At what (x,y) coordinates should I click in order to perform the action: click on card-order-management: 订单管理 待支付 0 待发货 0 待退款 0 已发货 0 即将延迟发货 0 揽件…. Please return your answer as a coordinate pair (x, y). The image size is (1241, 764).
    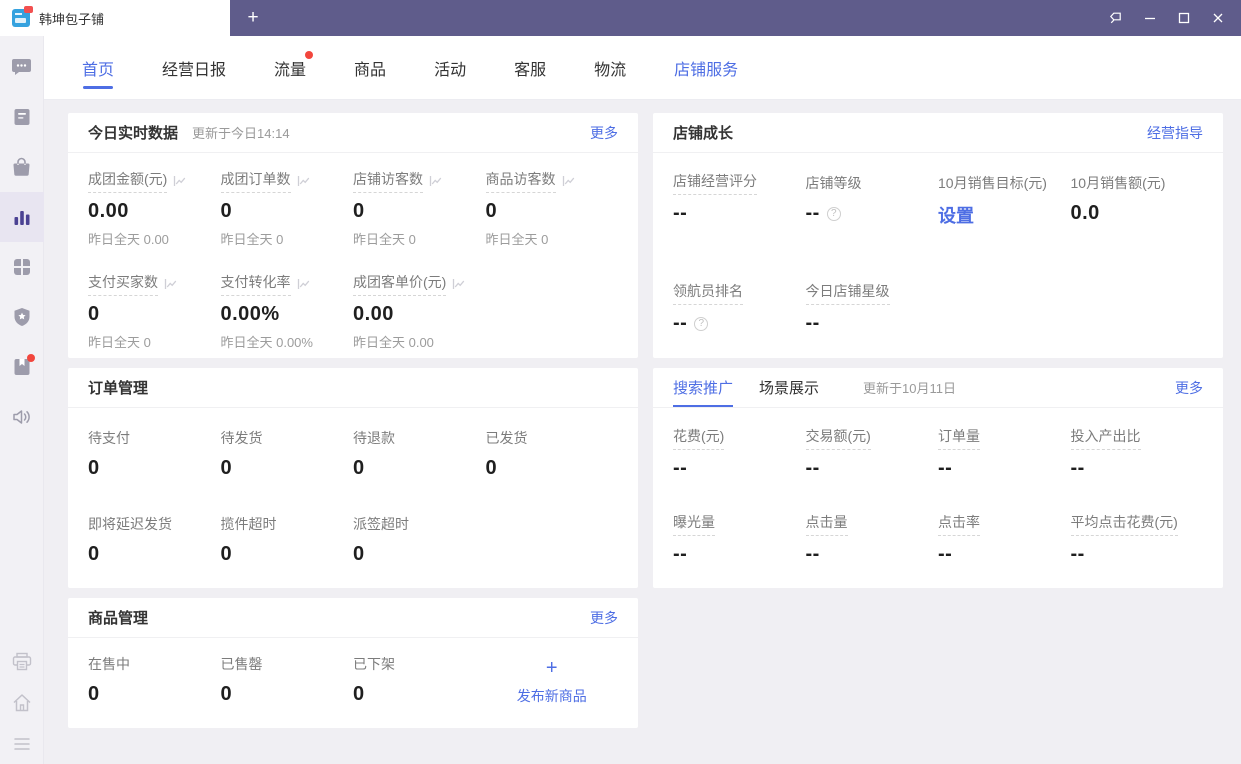
    Looking at the image, I should click on (353, 478).